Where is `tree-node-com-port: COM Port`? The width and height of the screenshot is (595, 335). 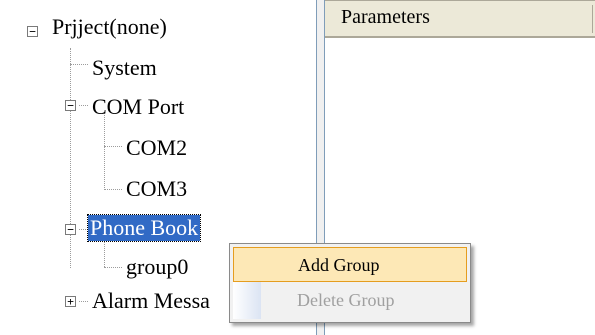
tree-node-com-port: COM Port is located at coordinates (138, 107).